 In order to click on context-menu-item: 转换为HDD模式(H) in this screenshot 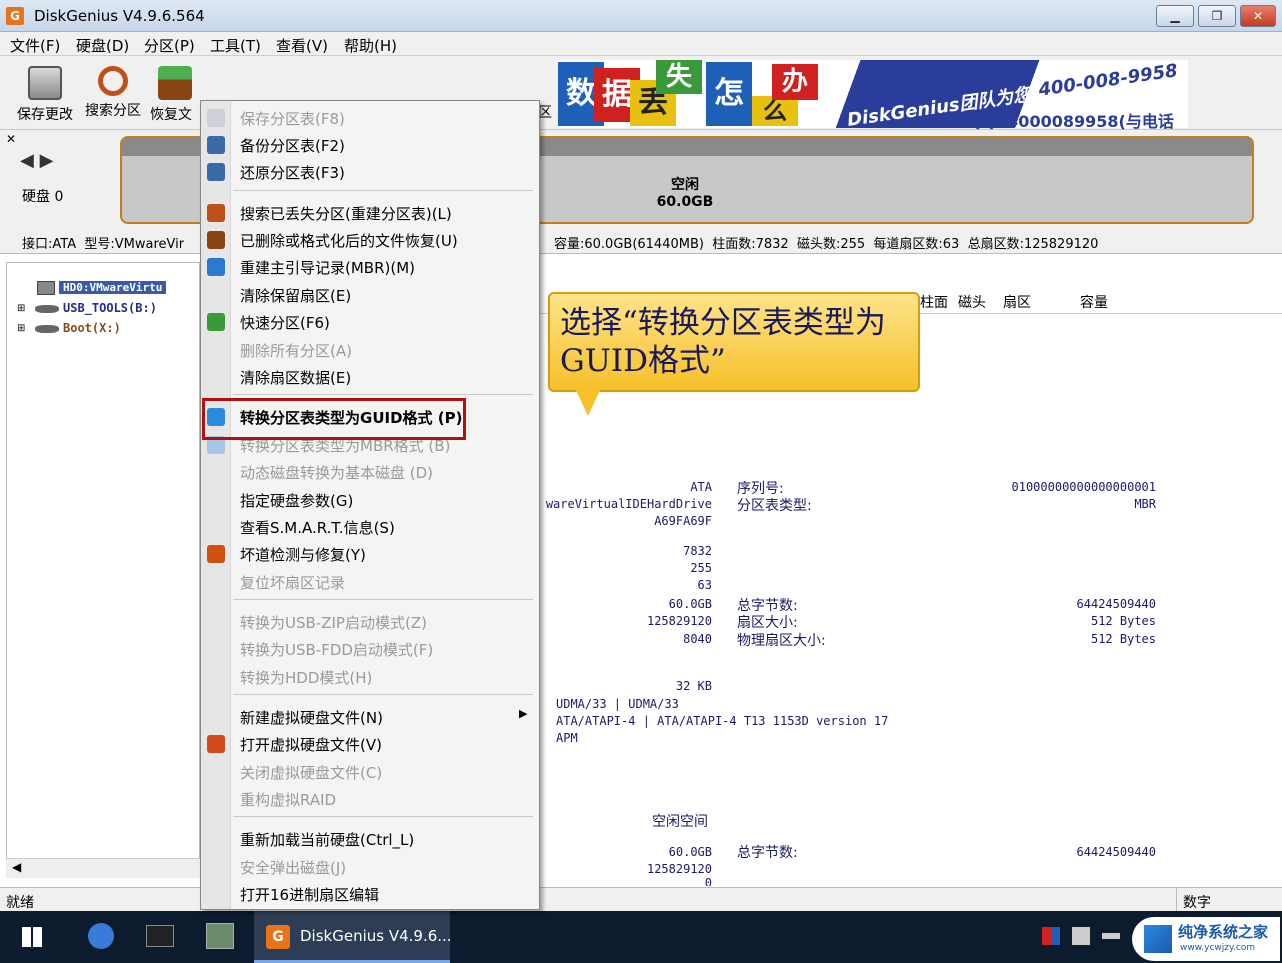, I will do `click(306, 677)`.